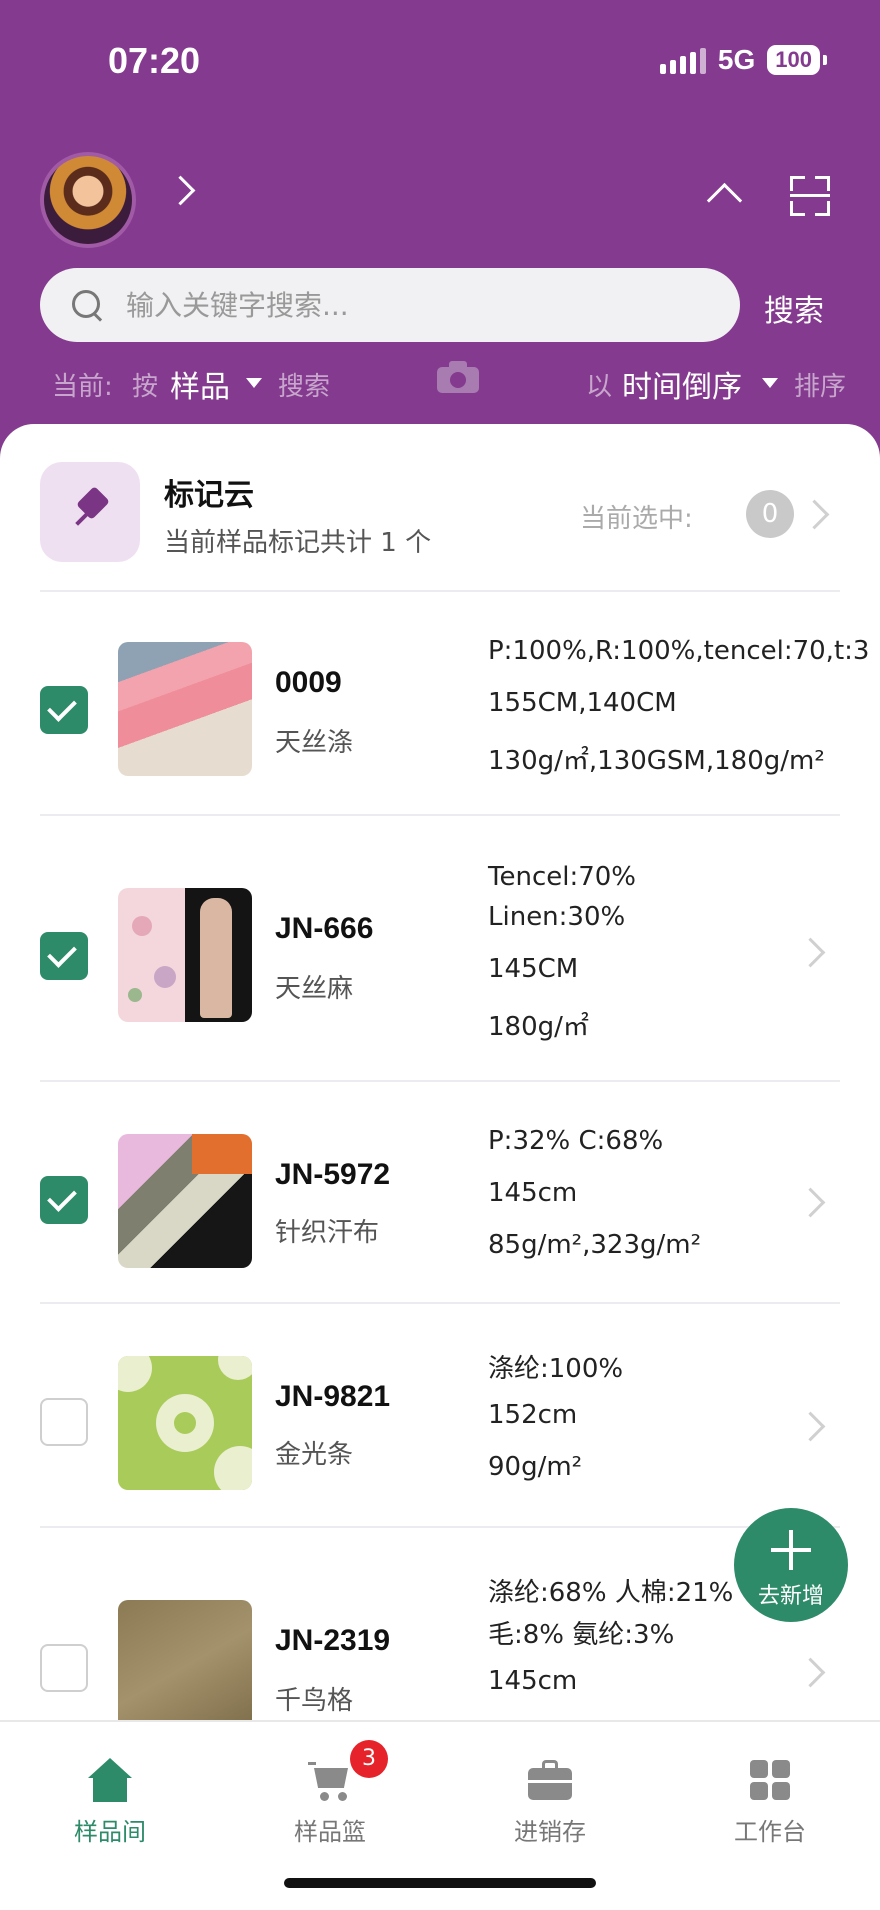  Describe the element at coordinates (682, 60) in the screenshot. I see `signal-icon` at that location.